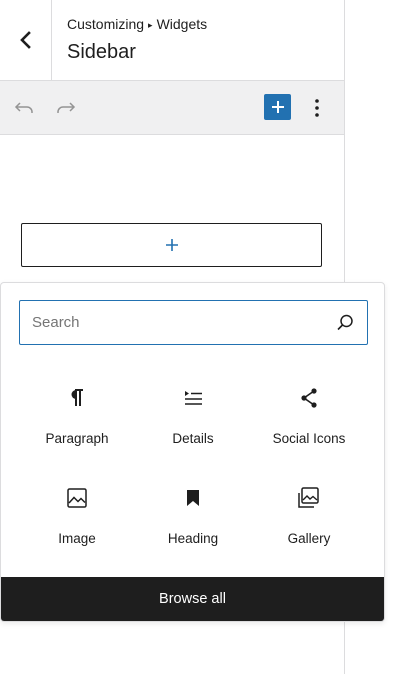  Describe the element at coordinates (345, 322) in the screenshot. I see `search-icon` at that location.